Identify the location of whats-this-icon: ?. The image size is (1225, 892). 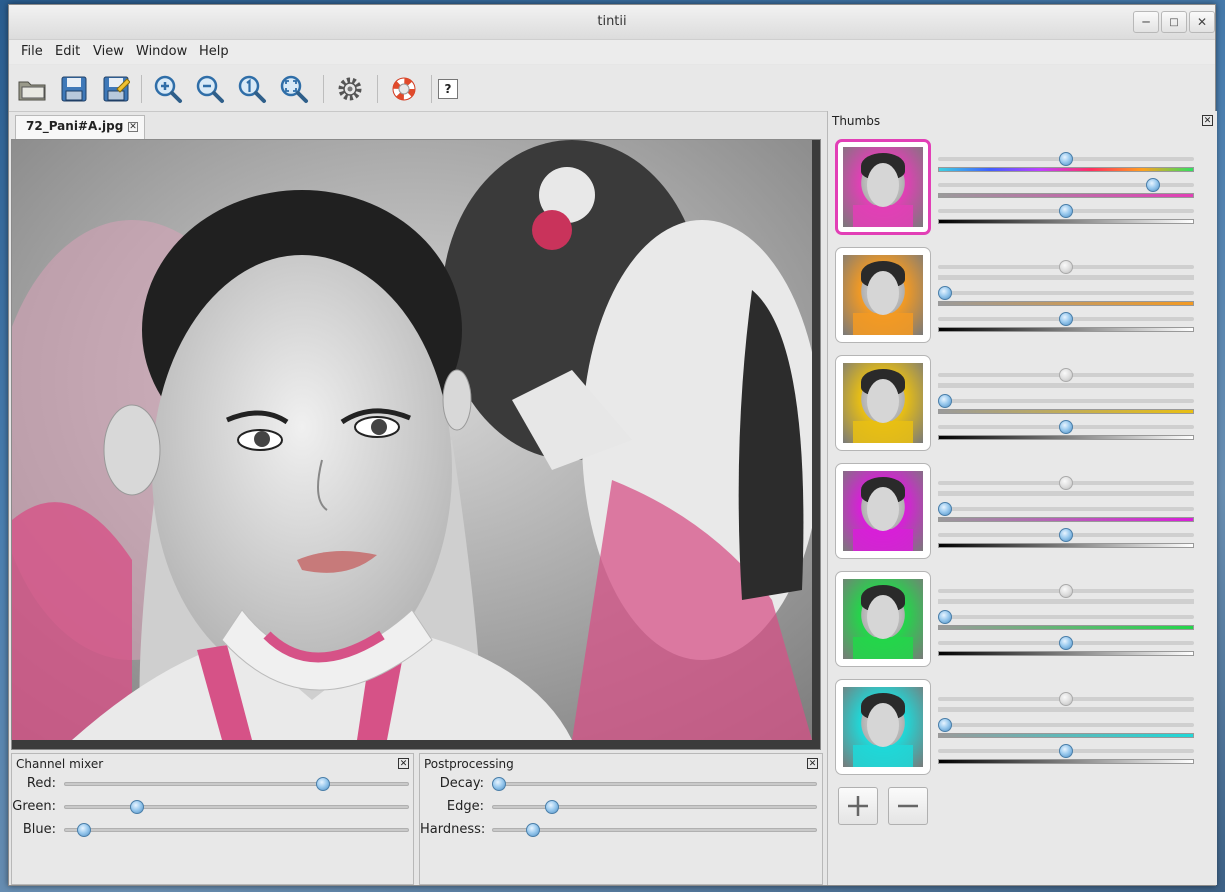
(448, 89).